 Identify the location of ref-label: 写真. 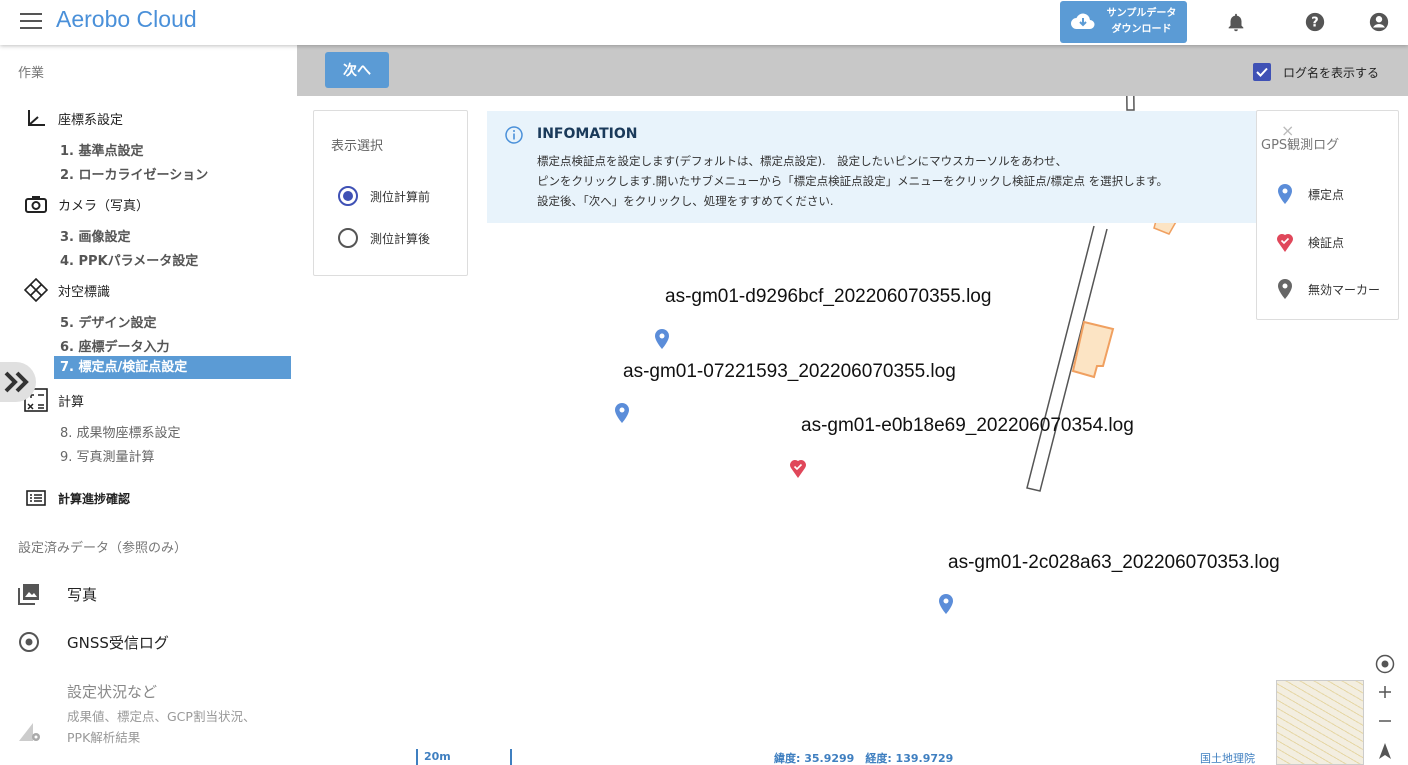
(82, 594).